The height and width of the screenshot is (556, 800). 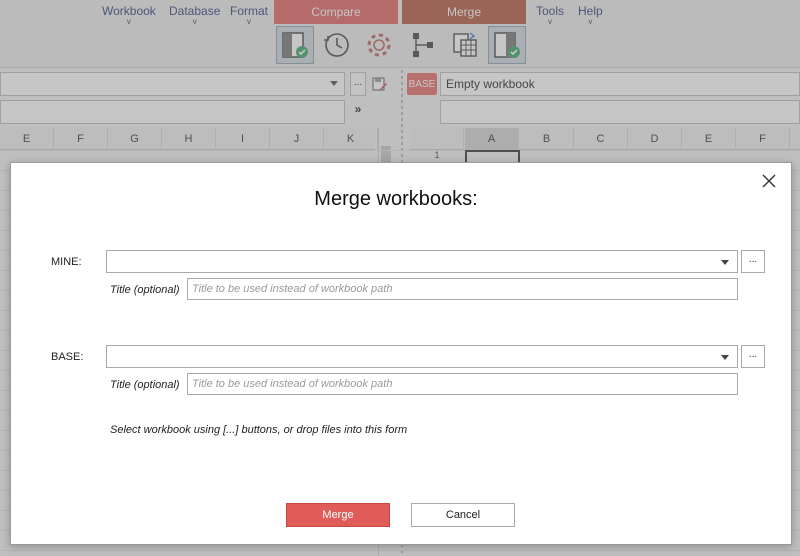 What do you see at coordinates (145, 385) in the screenshot?
I see `base-title-label: Title (optional)` at bounding box center [145, 385].